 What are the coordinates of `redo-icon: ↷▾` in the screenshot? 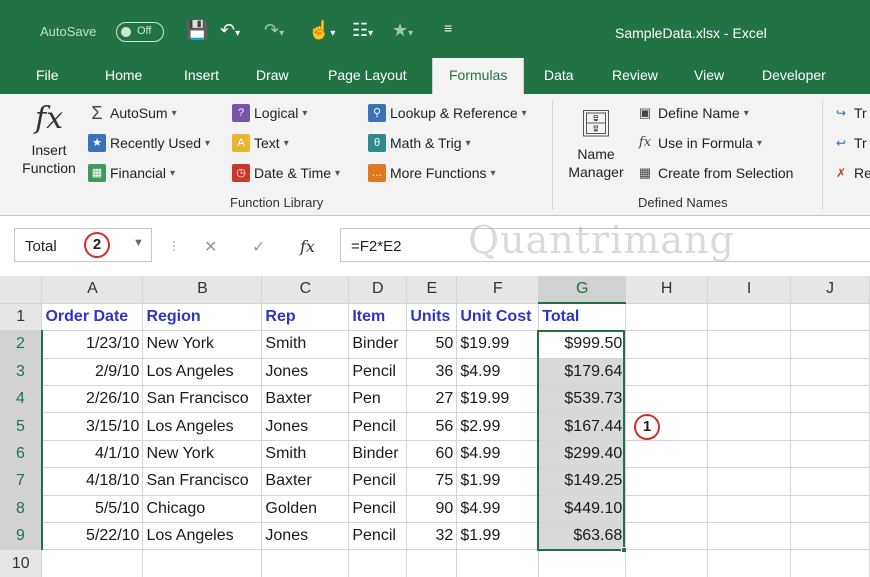 It's located at (274, 30).